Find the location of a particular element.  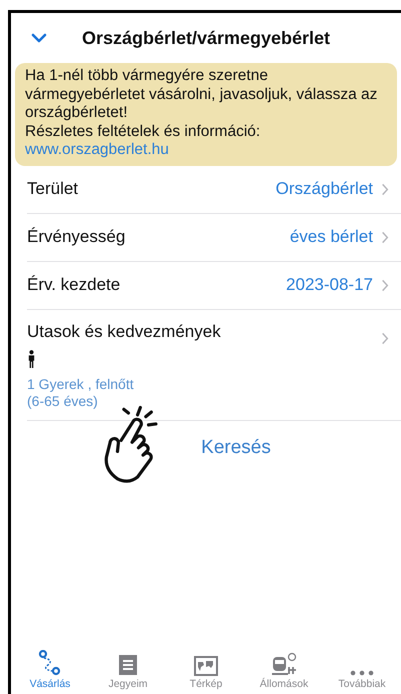

row-label: Terület is located at coordinates (53, 189).